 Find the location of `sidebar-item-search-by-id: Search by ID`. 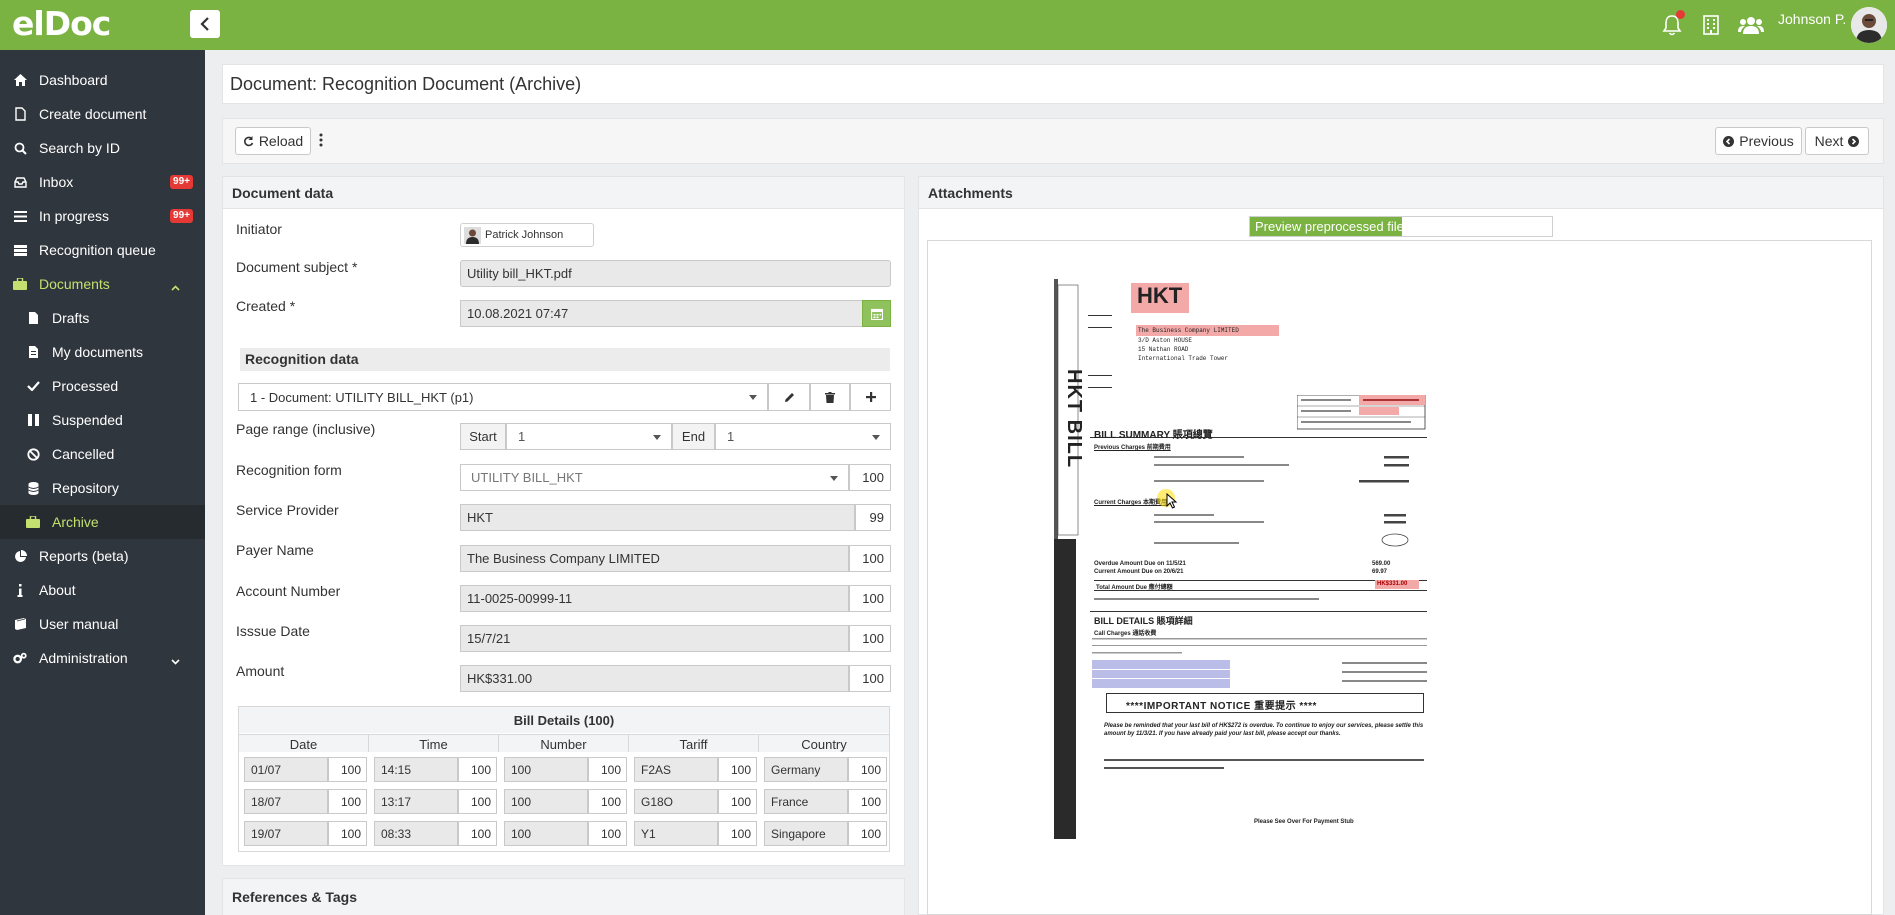

sidebar-item-search-by-id: Search by ID is located at coordinates (102, 148).